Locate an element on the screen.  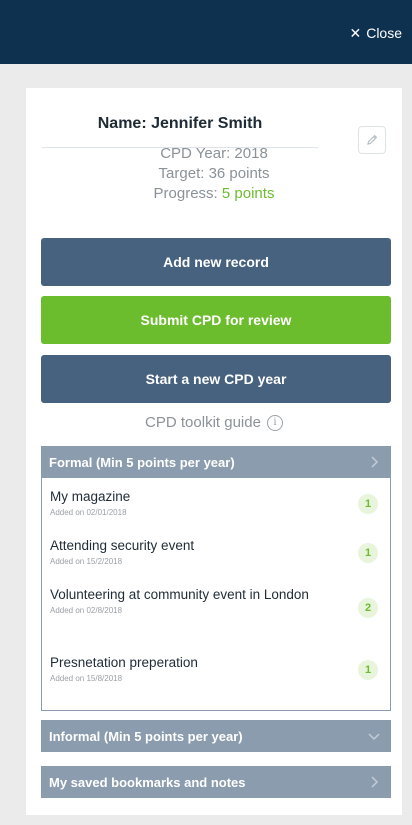
submit-cpd-button: Submit CPD for review is located at coordinates (216, 320).